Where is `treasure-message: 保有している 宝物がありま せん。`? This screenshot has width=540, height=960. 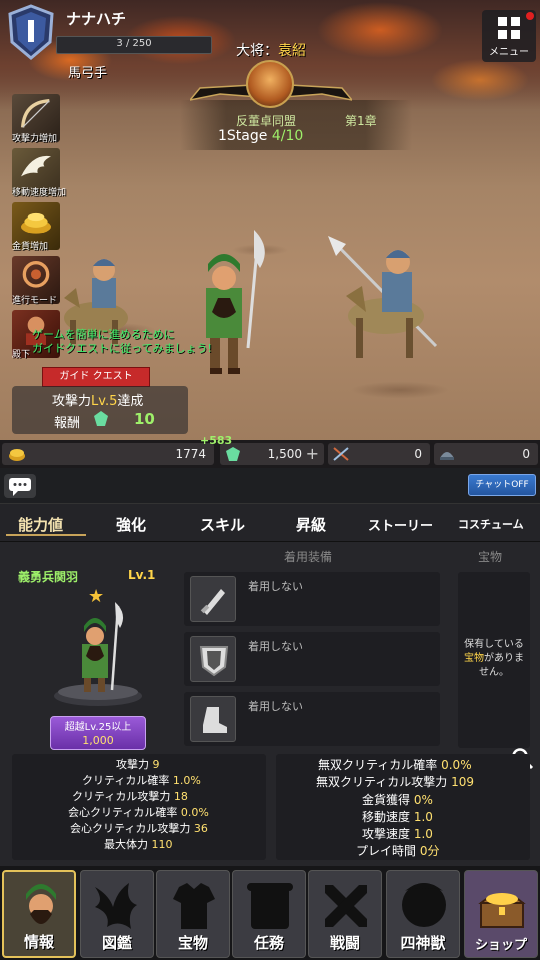 treasure-message: 保有している 宝物がありま せん。 is located at coordinates (494, 659).